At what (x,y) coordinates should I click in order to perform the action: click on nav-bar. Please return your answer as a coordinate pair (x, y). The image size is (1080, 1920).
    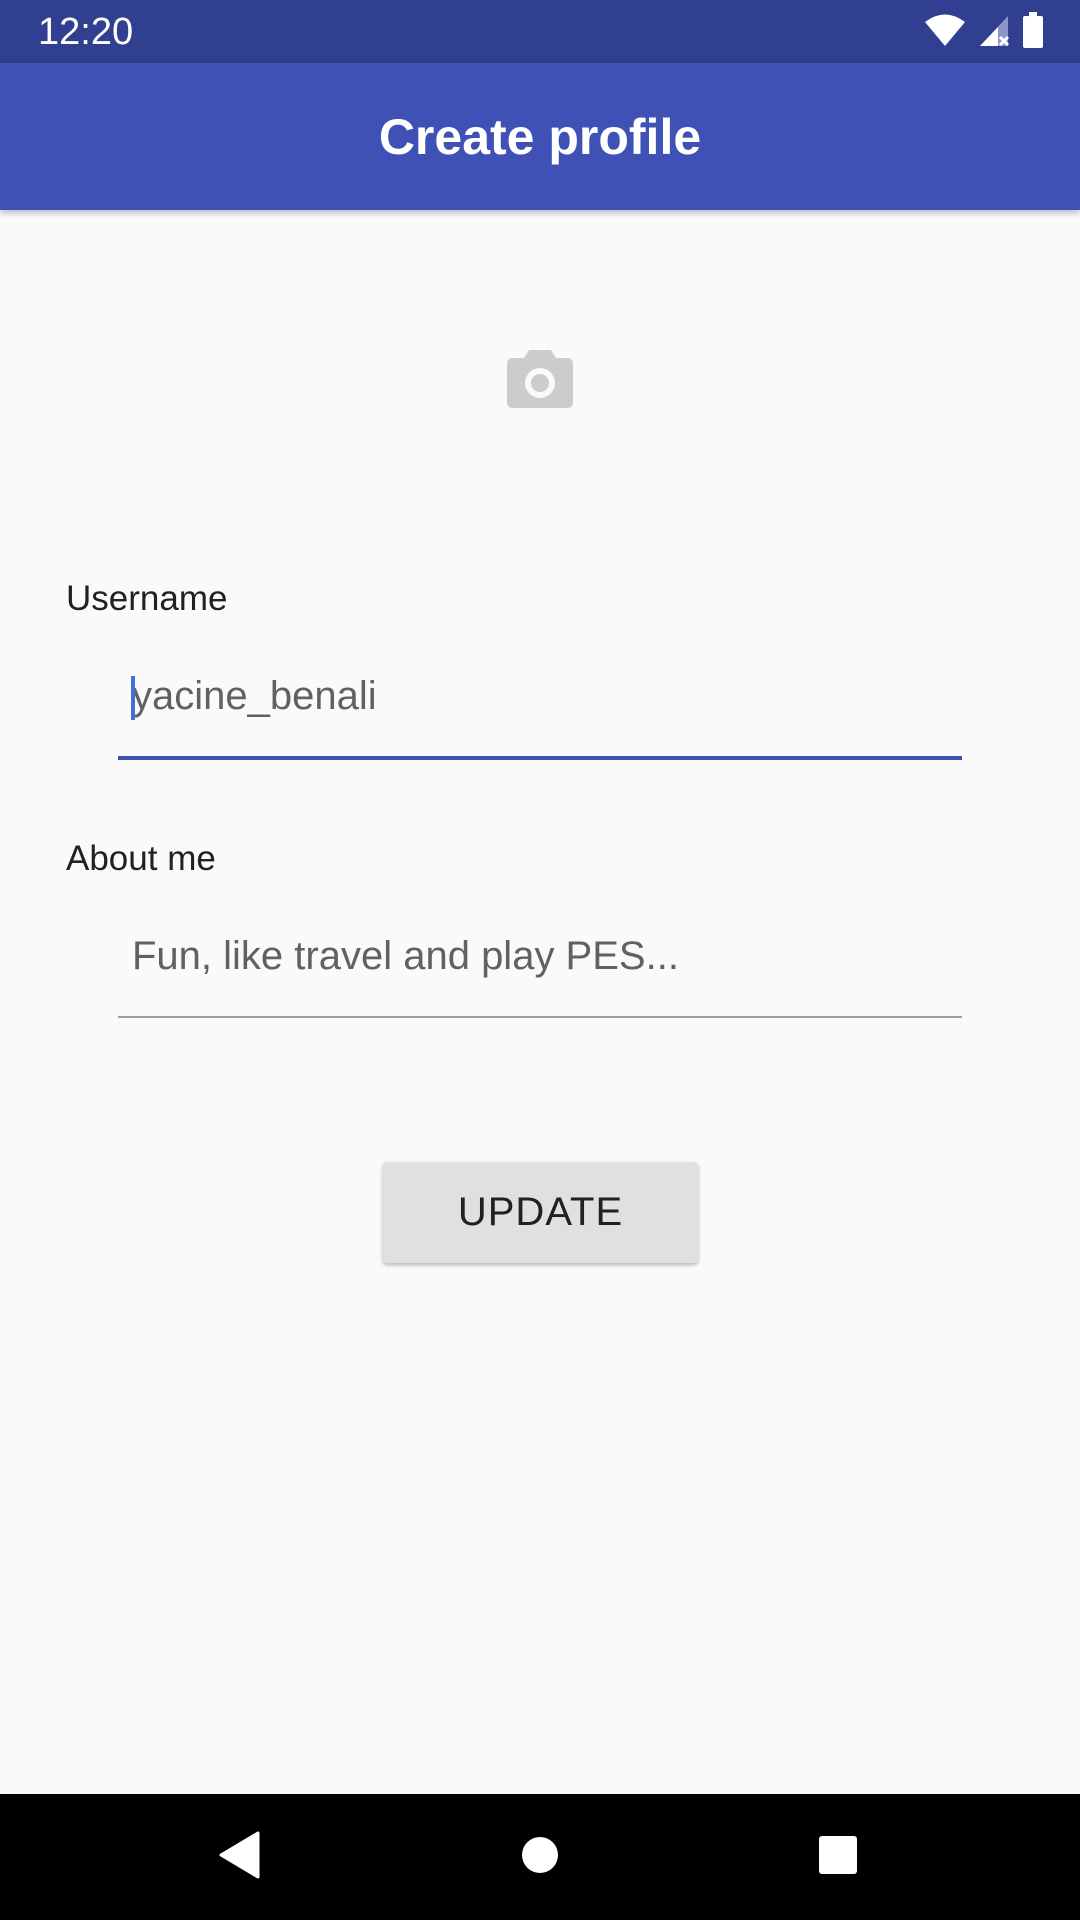
    Looking at the image, I should click on (540, 1857).